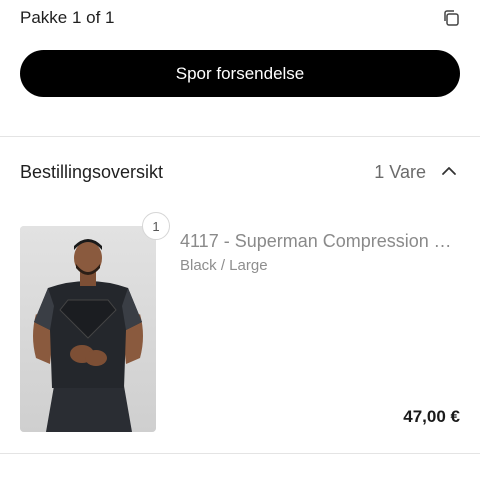 This screenshot has width=480, height=480. What do you see at coordinates (431, 416) in the screenshot?
I see `product-price: 47,00 €` at bounding box center [431, 416].